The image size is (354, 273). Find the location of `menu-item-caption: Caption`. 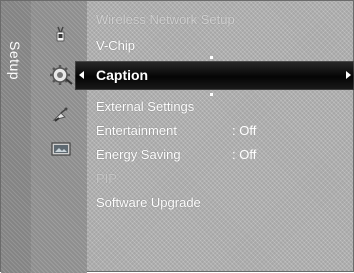

menu-item-caption: Caption is located at coordinates (122, 75).